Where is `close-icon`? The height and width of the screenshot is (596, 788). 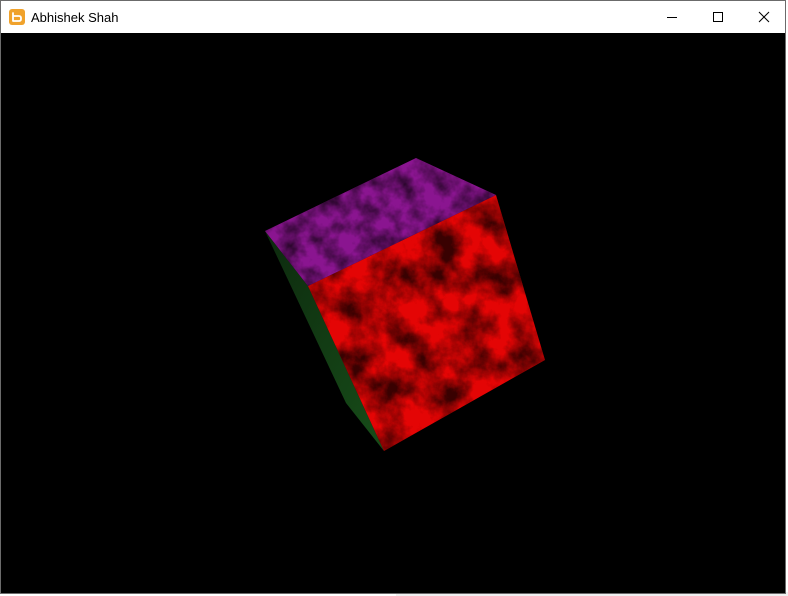 close-icon is located at coordinates (764, 17).